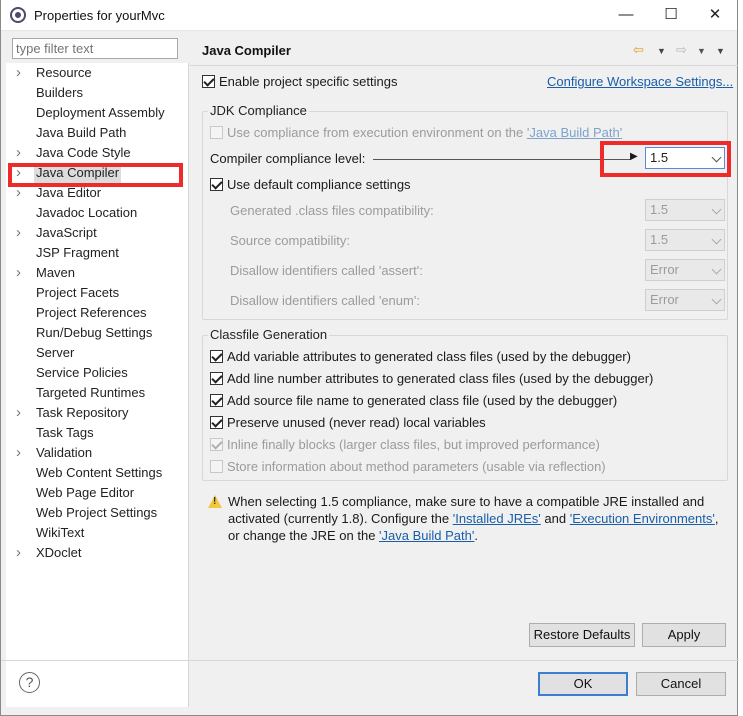 The image size is (743, 716). What do you see at coordinates (684, 635) in the screenshot?
I see `apply-button: Apply` at bounding box center [684, 635].